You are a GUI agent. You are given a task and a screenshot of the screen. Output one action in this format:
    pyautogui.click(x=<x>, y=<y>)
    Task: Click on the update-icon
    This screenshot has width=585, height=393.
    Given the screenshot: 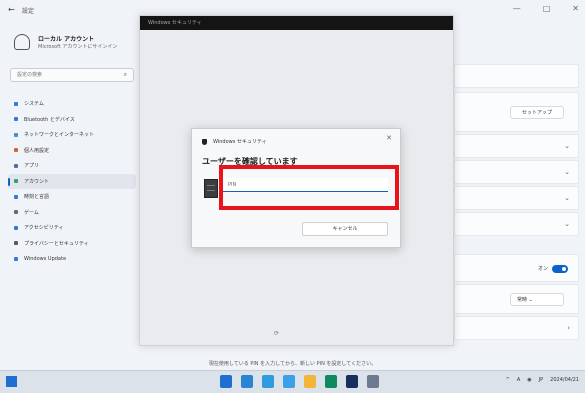 What is the action you would take?
    pyautogui.click(x=16, y=258)
    